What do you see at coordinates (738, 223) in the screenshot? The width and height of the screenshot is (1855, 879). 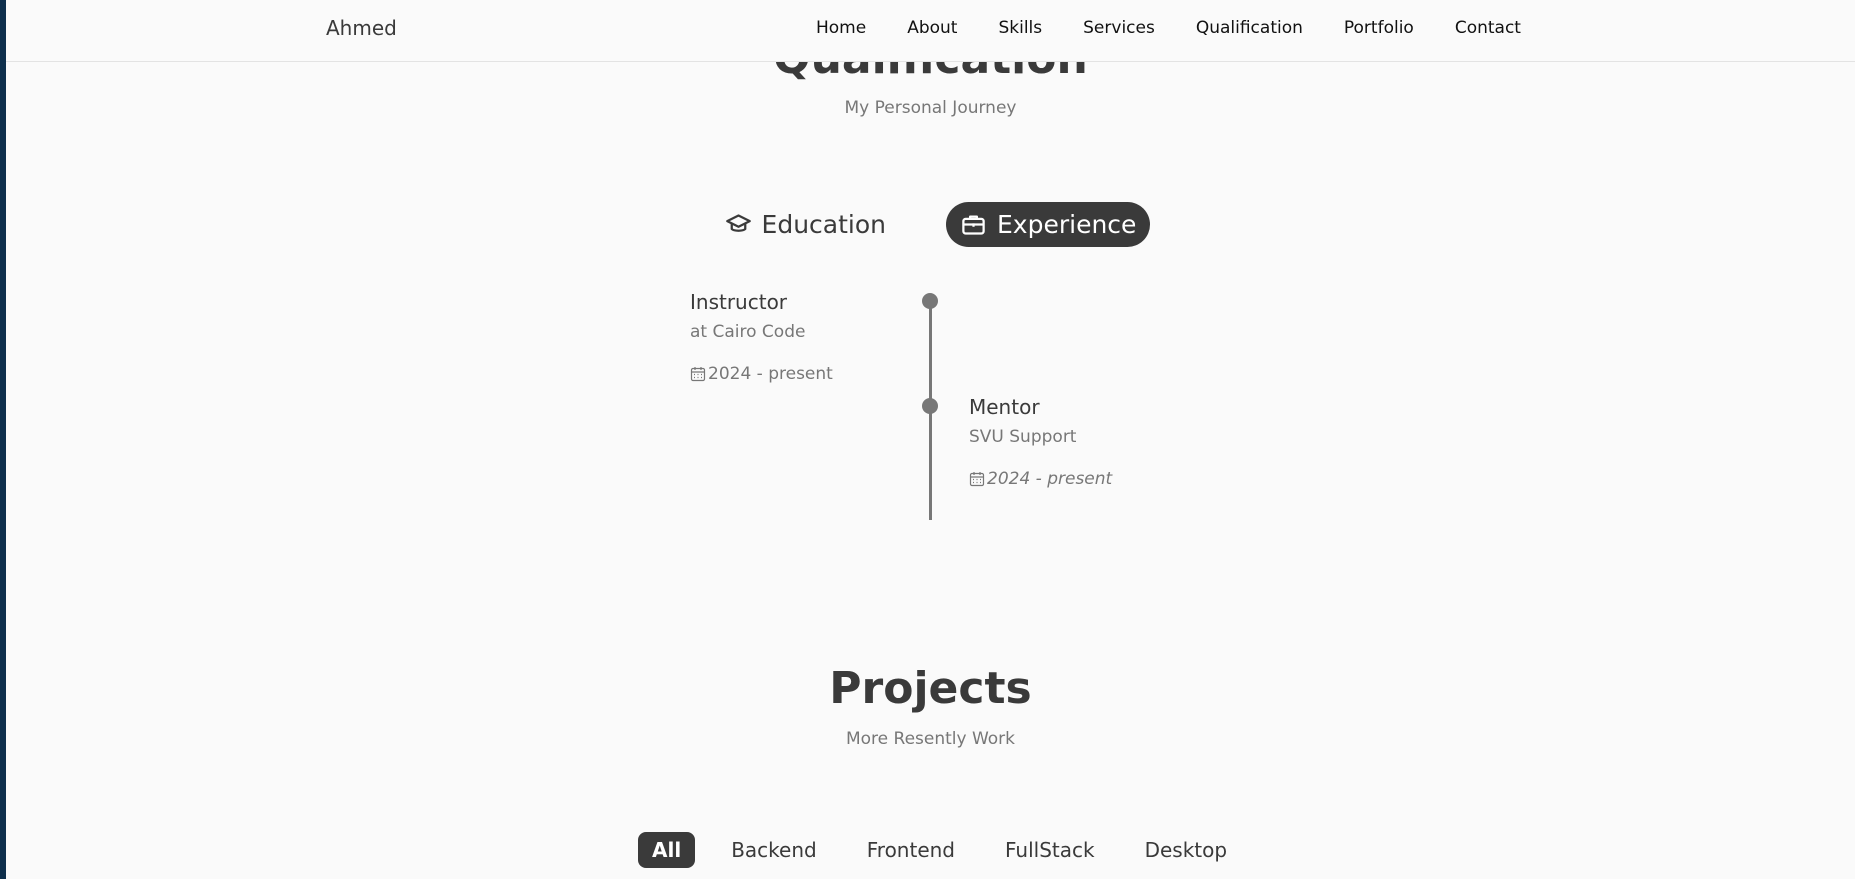 I see `graduation-cap-icon` at bounding box center [738, 223].